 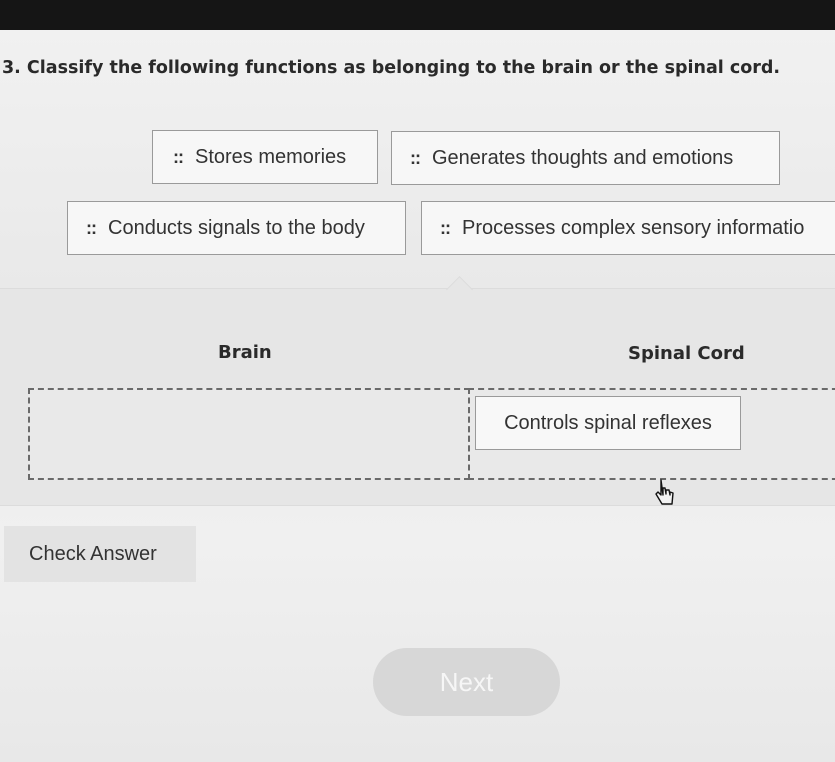 I want to click on chip-label: Conducts signals to the body, so click(x=236, y=227).